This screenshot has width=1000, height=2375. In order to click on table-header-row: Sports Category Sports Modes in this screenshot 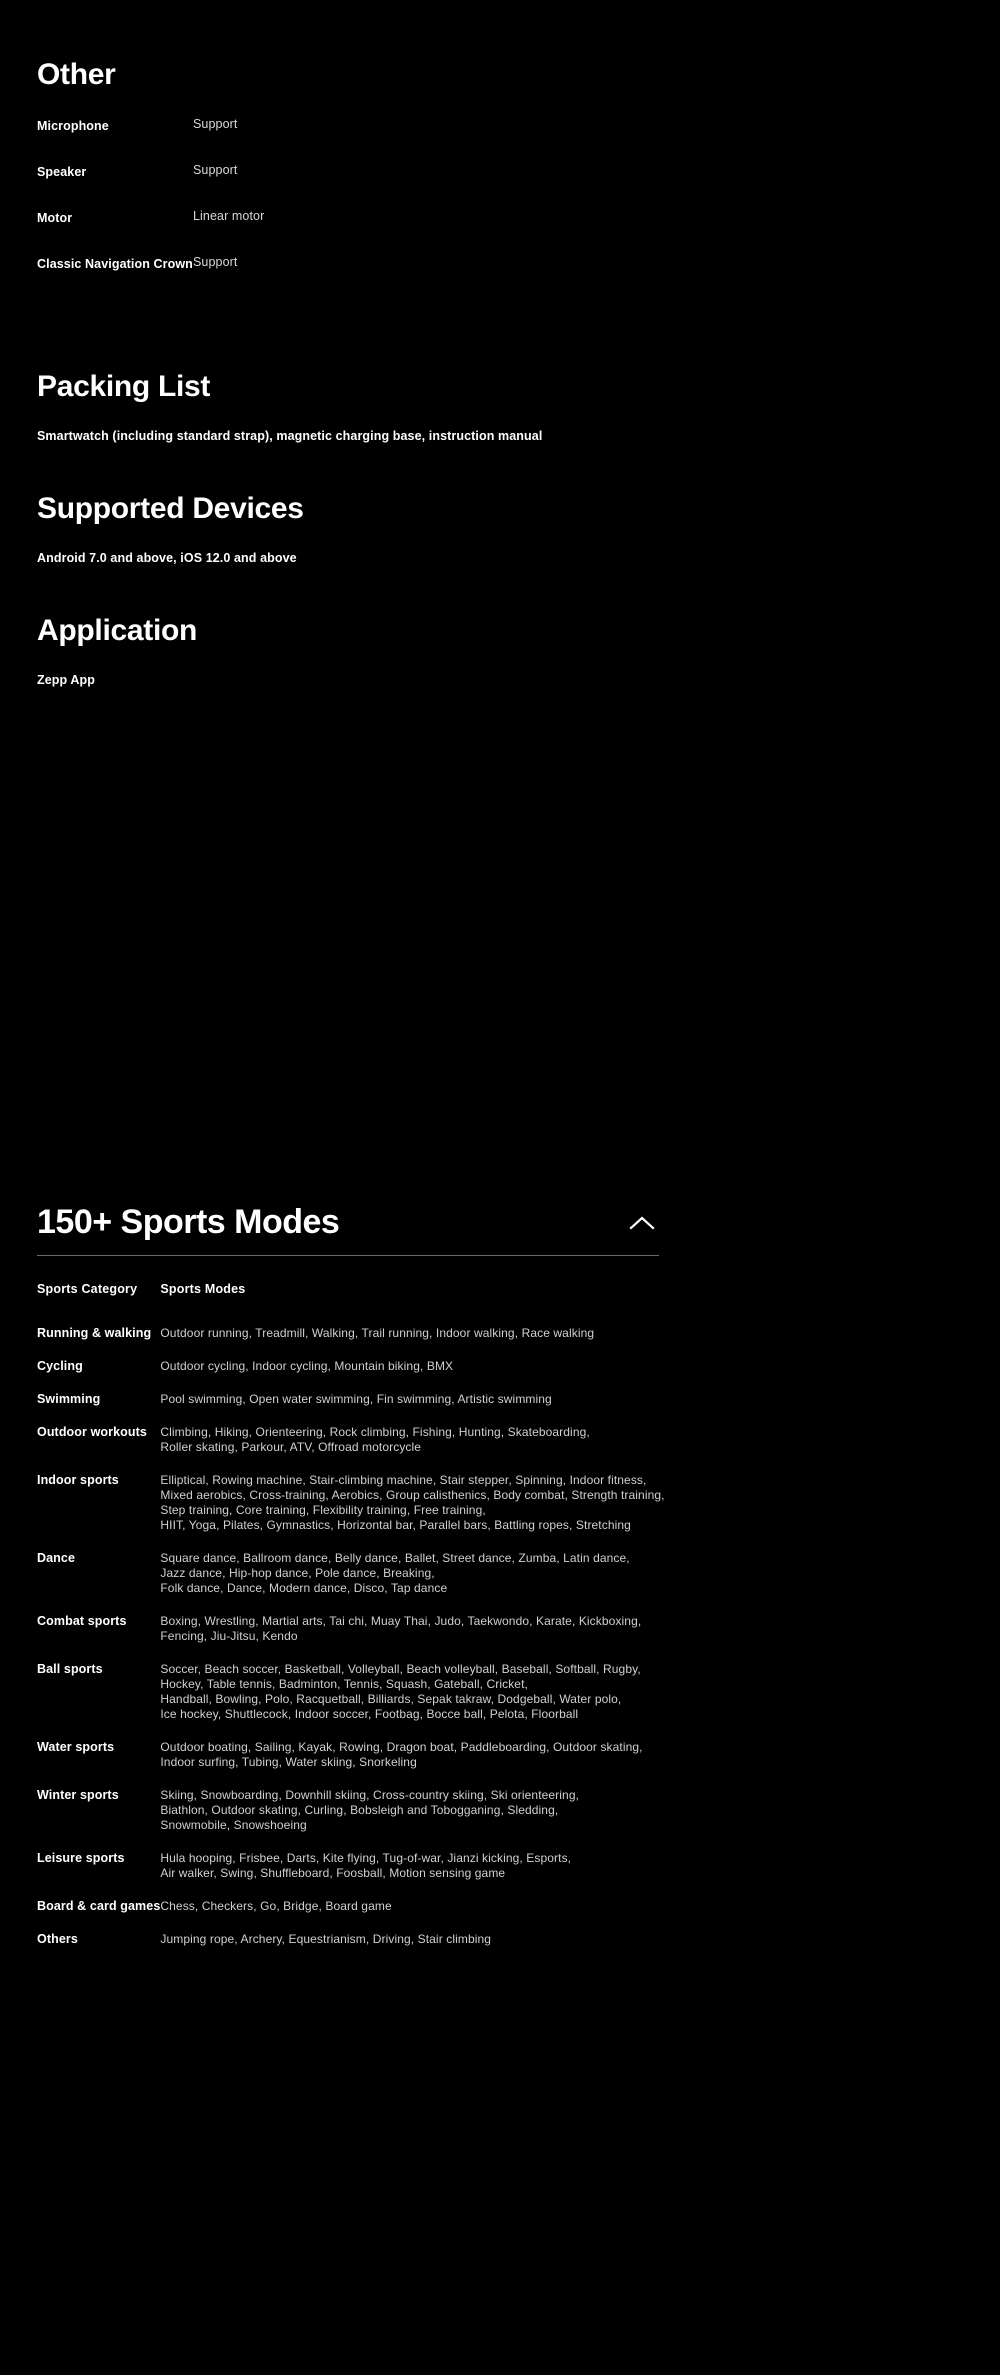, I will do `click(351, 1304)`.